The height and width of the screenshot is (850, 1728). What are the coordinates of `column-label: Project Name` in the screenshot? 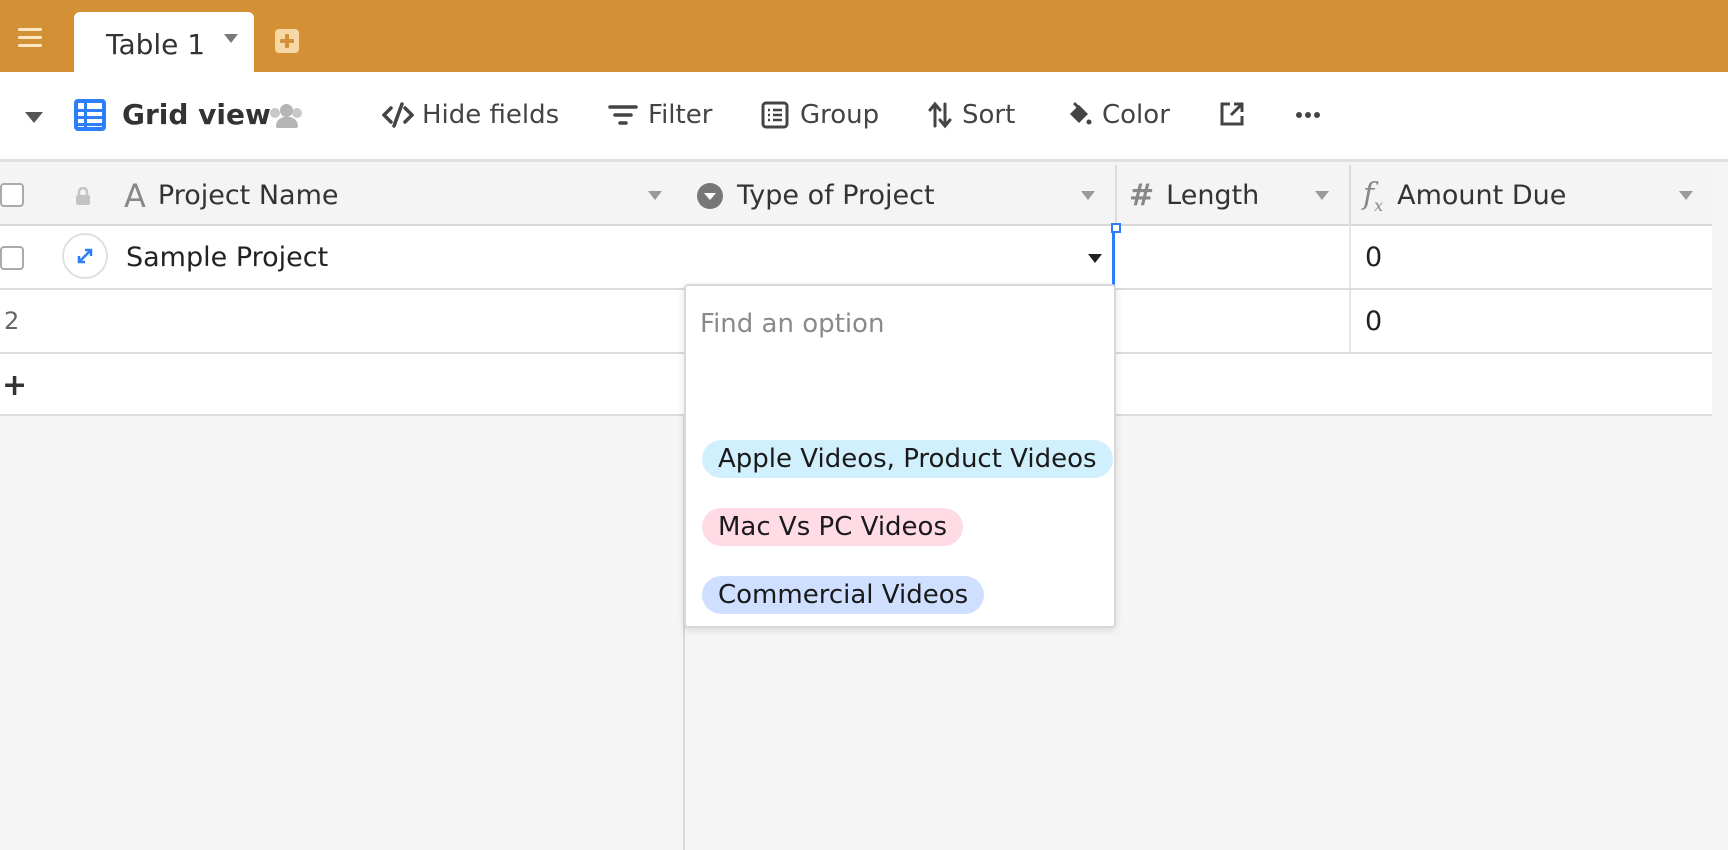 It's located at (248, 195).